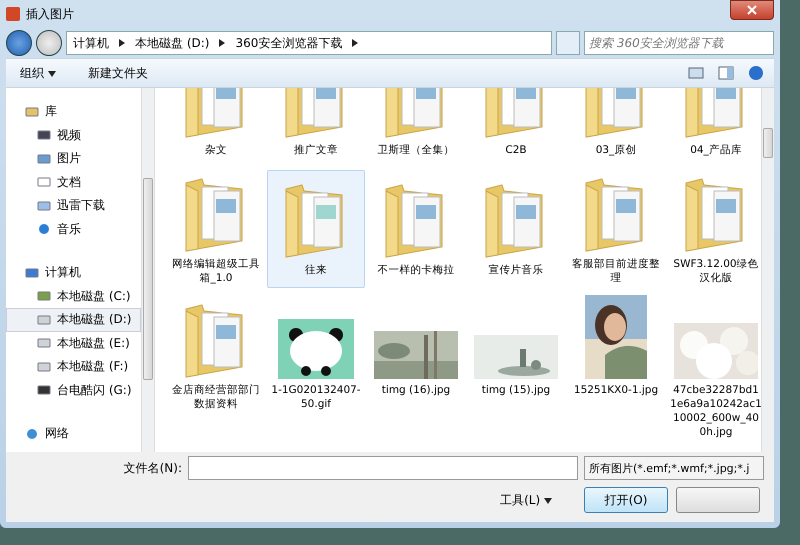 This screenshot has width=800, height=545. Describe the element at coordinates (216, 128) in the screenshot. I see `file-item: 杂文` at that location.